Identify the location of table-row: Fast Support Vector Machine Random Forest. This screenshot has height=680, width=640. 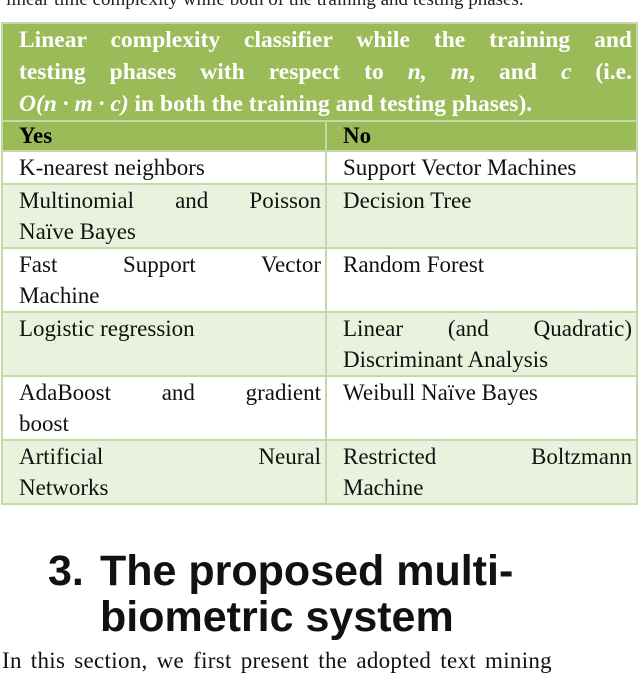
(319, 280).